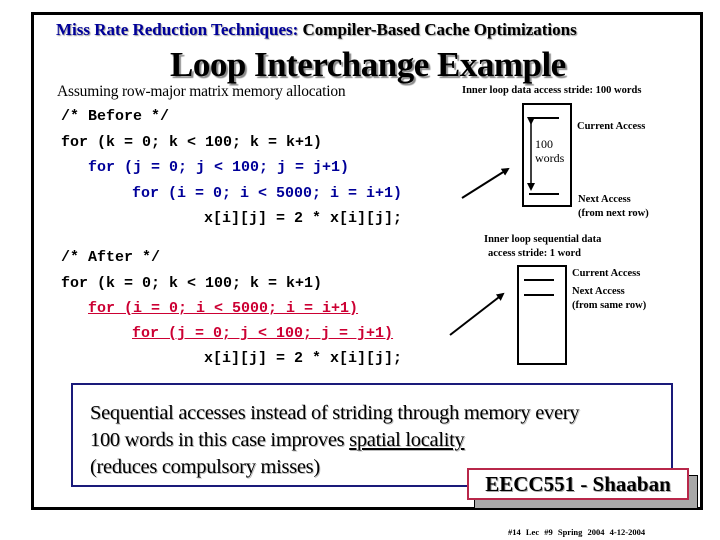  I want to click on footer-badge: EECC551 - Shaaban, so click(578, 484).